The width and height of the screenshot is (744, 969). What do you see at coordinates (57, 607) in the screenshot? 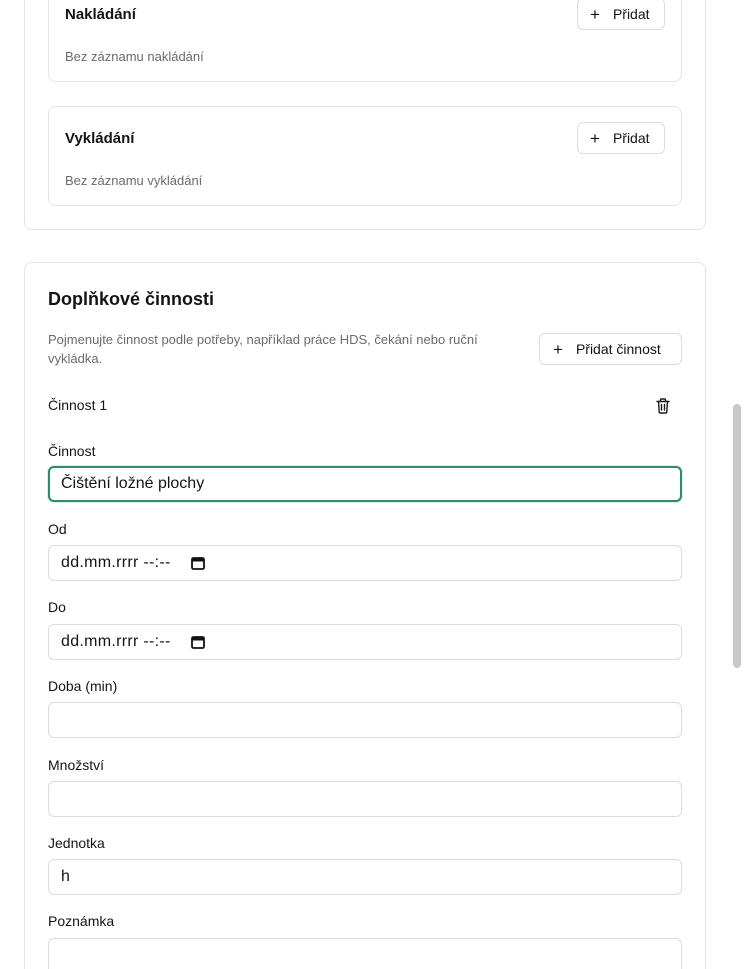
I see `to-field-label: Do` at bounding box center [57, 607].